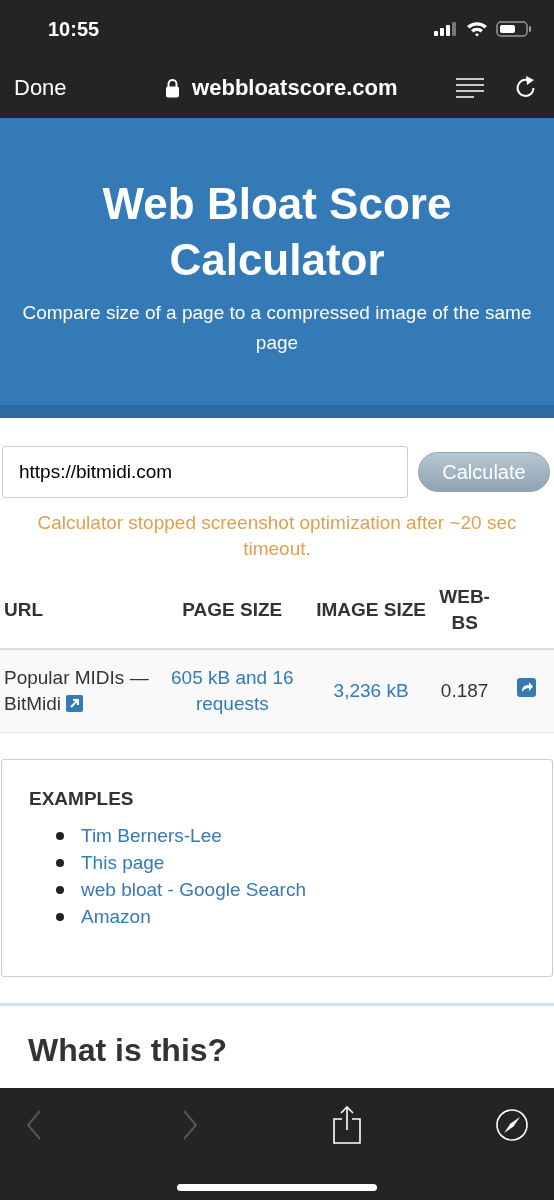  What do you see at coordinates (470, 88) in the screenshot?
I see `reader-icon` at bounding box center [470, 88].